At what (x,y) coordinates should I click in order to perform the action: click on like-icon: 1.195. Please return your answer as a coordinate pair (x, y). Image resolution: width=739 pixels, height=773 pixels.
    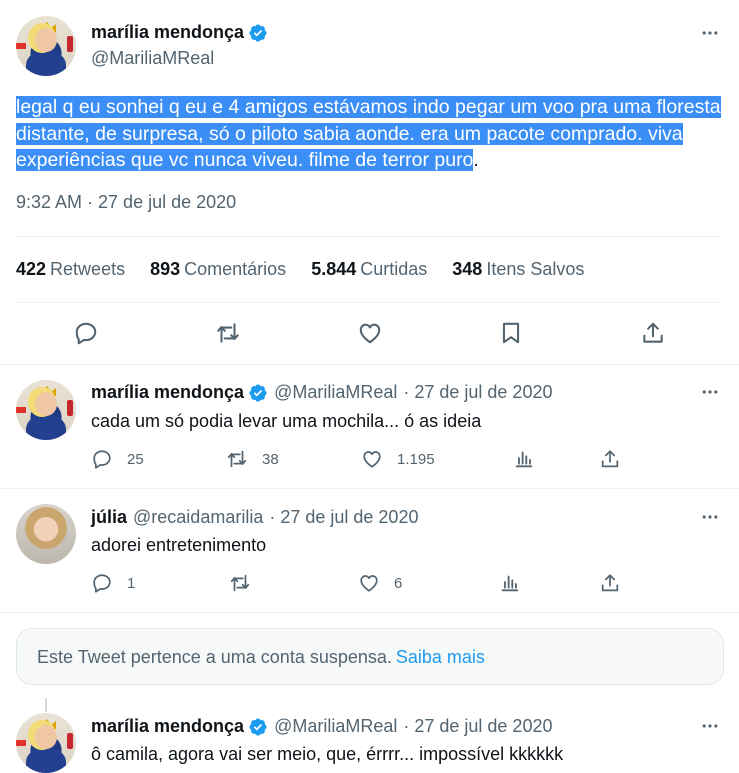
    Looking at the image, I should click on (398, 459).